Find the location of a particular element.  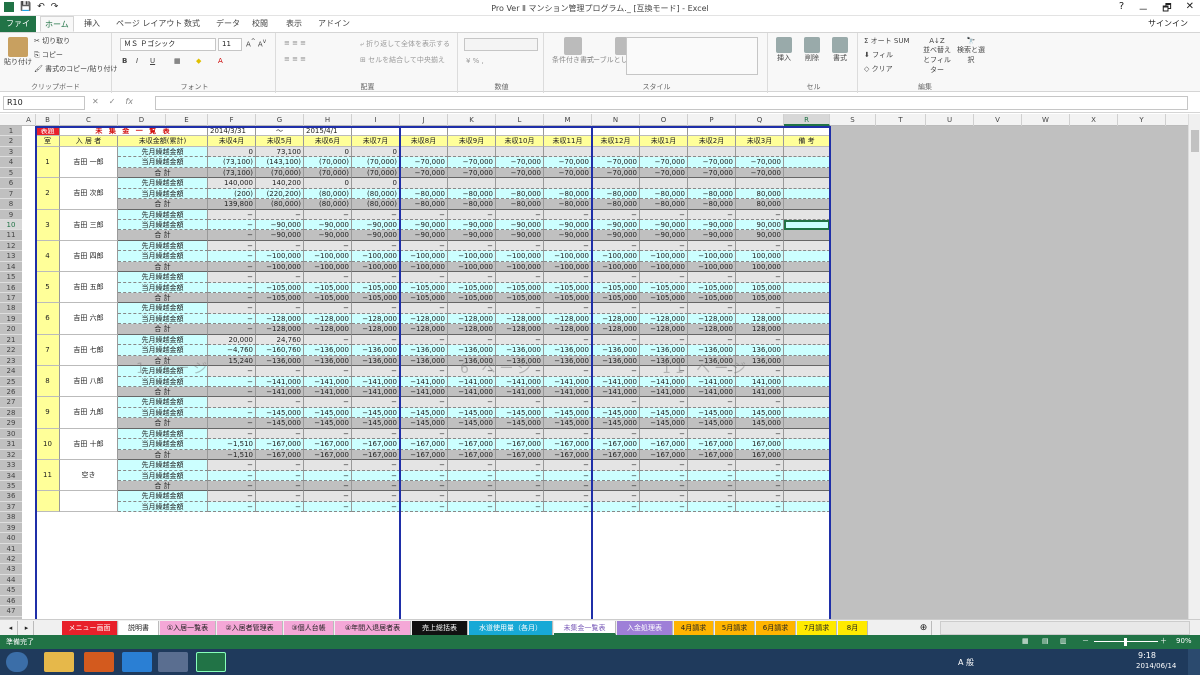

enter-icon: ✓ is located at coordinates (112, 101).